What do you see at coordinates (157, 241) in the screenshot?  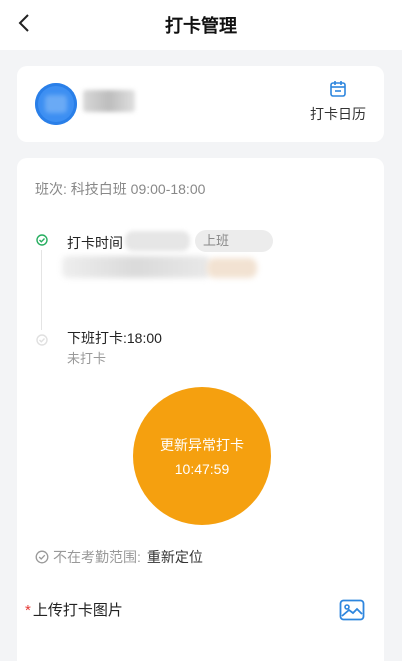 I see `checkin-time-redacted` at bounding box center [157, 241].